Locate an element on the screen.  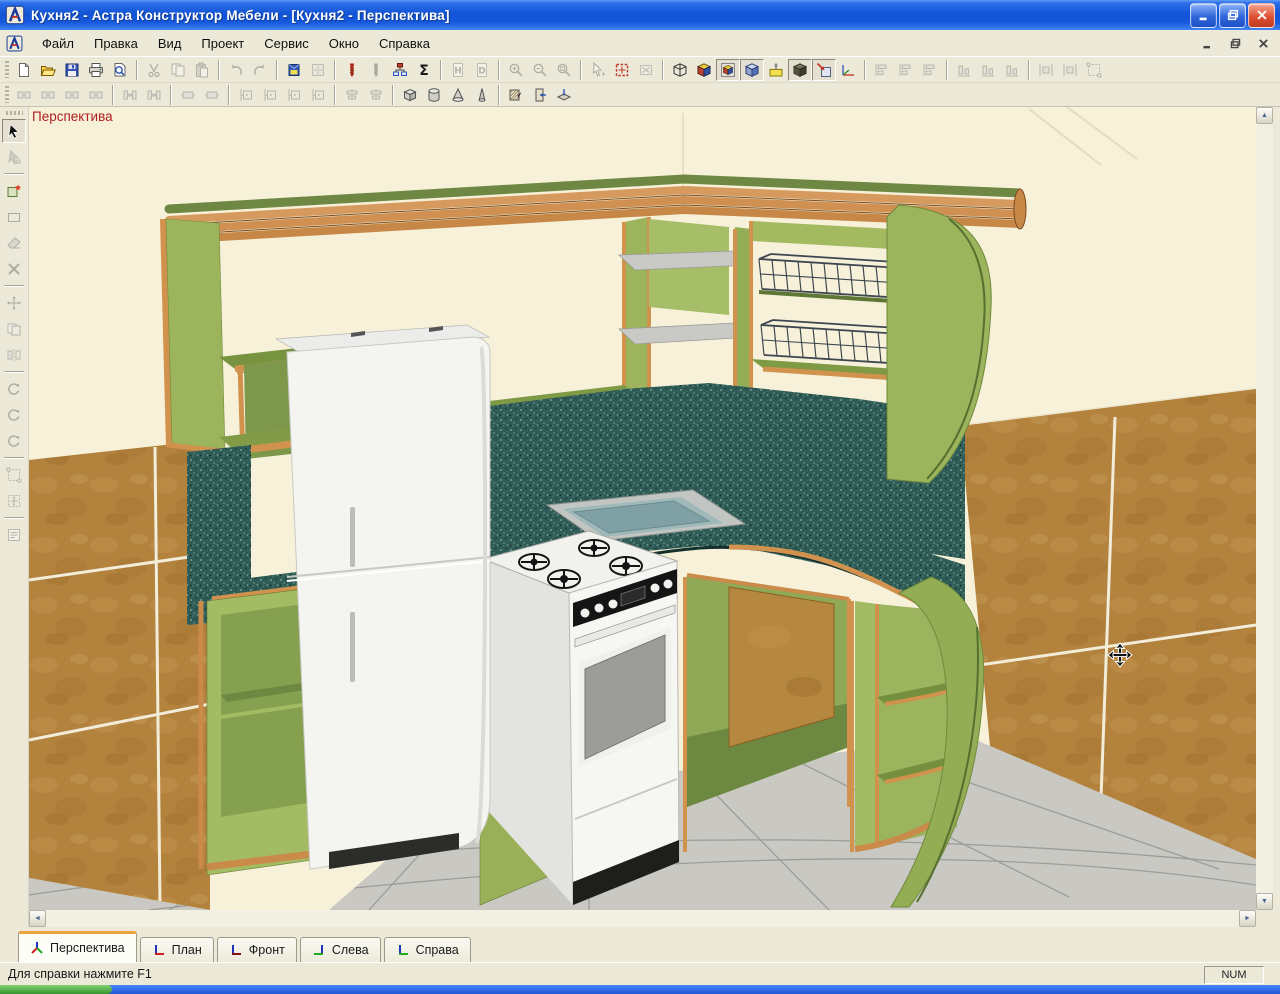
tab-front: Фронт is located at coordinates (256, 949).